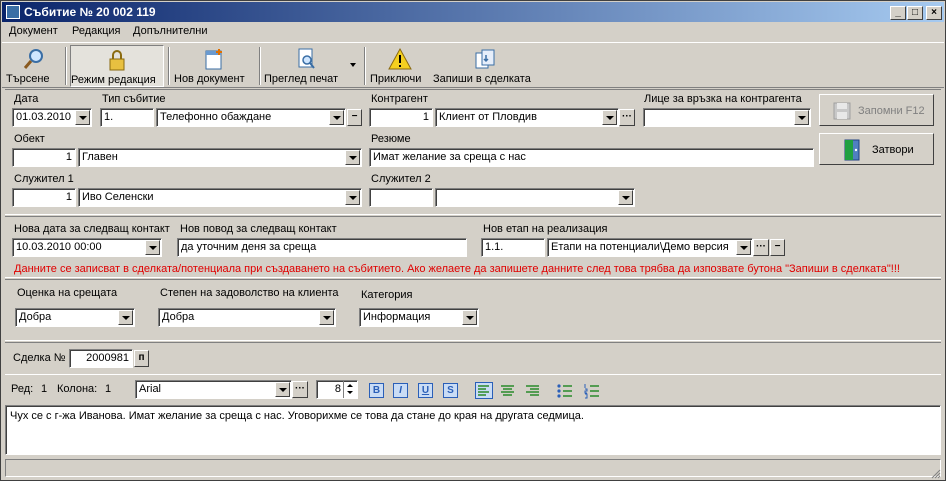 The image size is (946, 481). Describe the element at coordinates (507, 390) in the screenshot. I see `align-center-icon` at that location.